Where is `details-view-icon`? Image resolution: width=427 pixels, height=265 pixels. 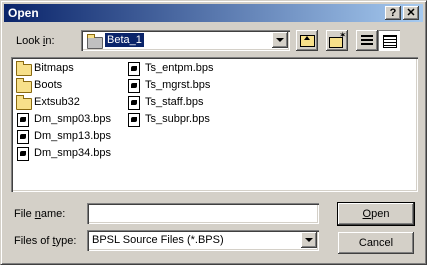
details-view-icon is located at coordinates (390, 41).